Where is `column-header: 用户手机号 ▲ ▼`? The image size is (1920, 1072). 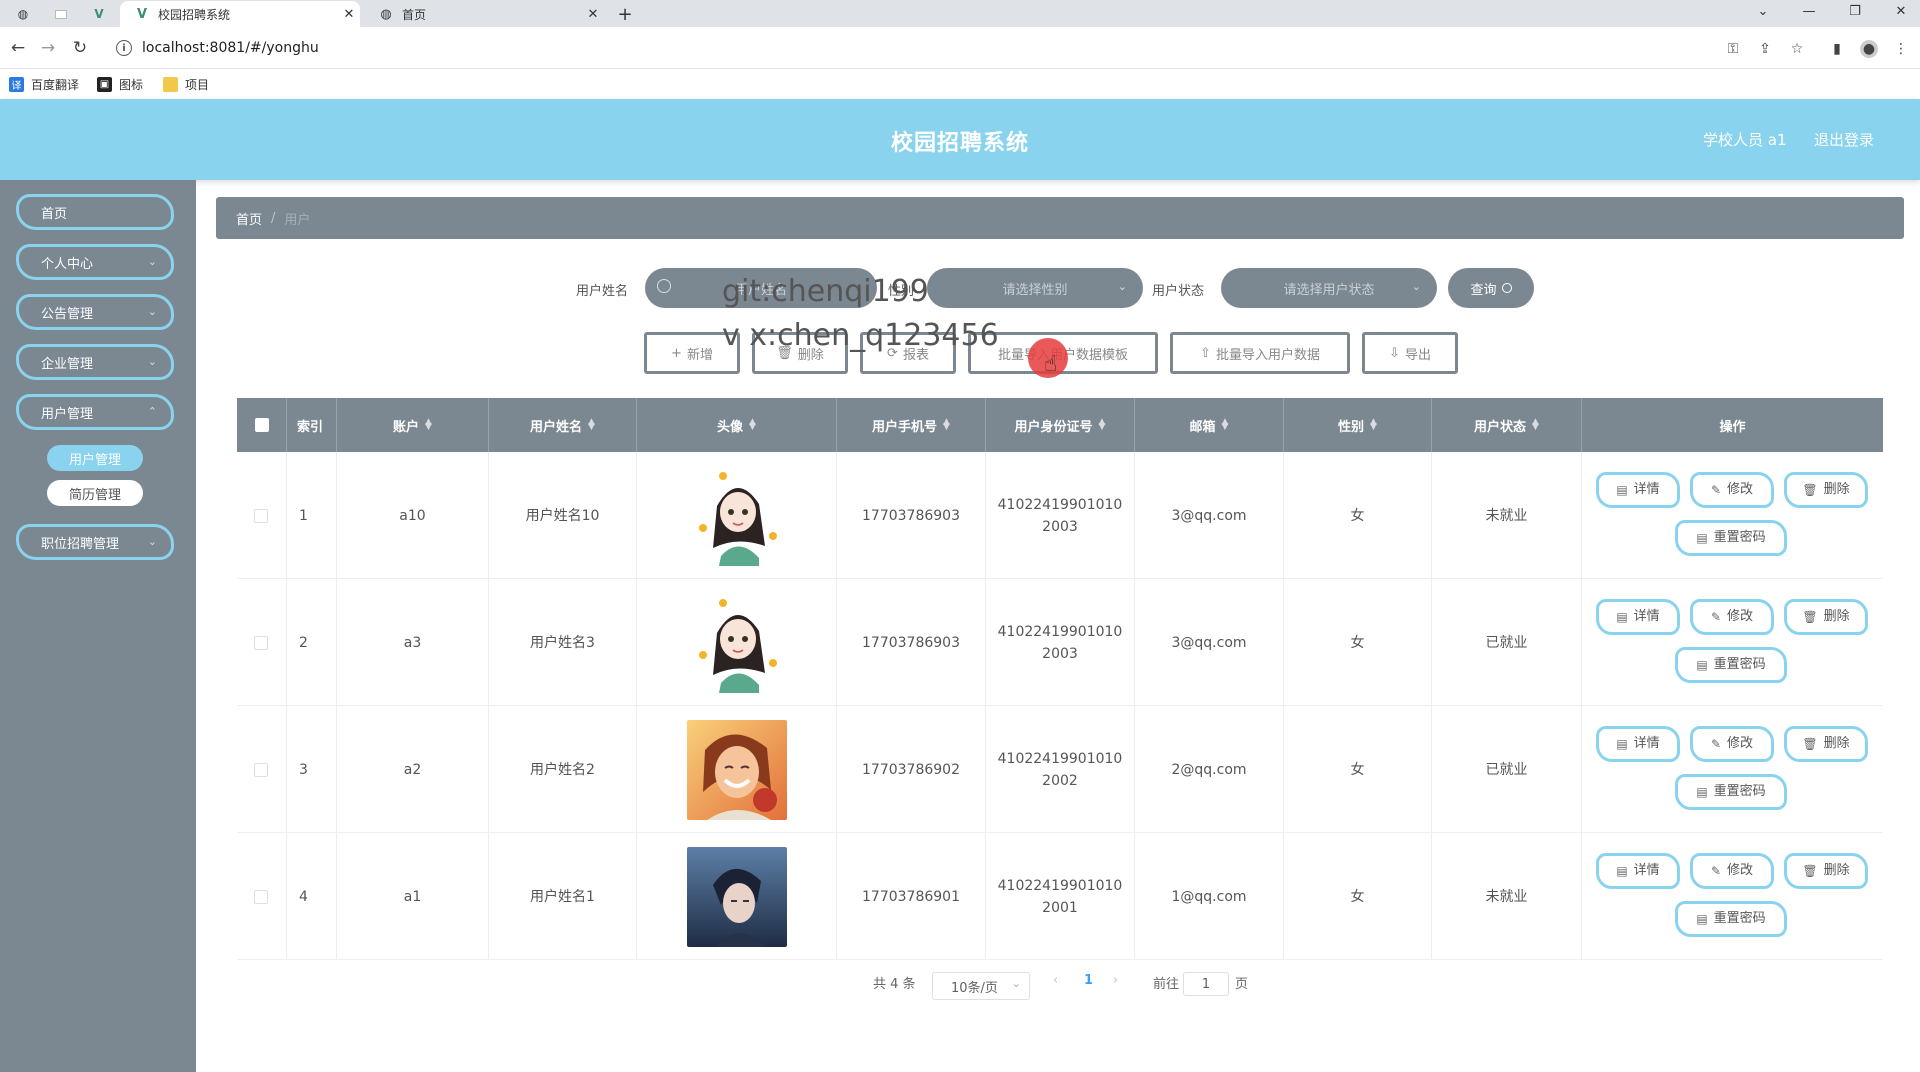 column-header: 用户手机号 ▲ ▼ is located at coordinates (911, 425).